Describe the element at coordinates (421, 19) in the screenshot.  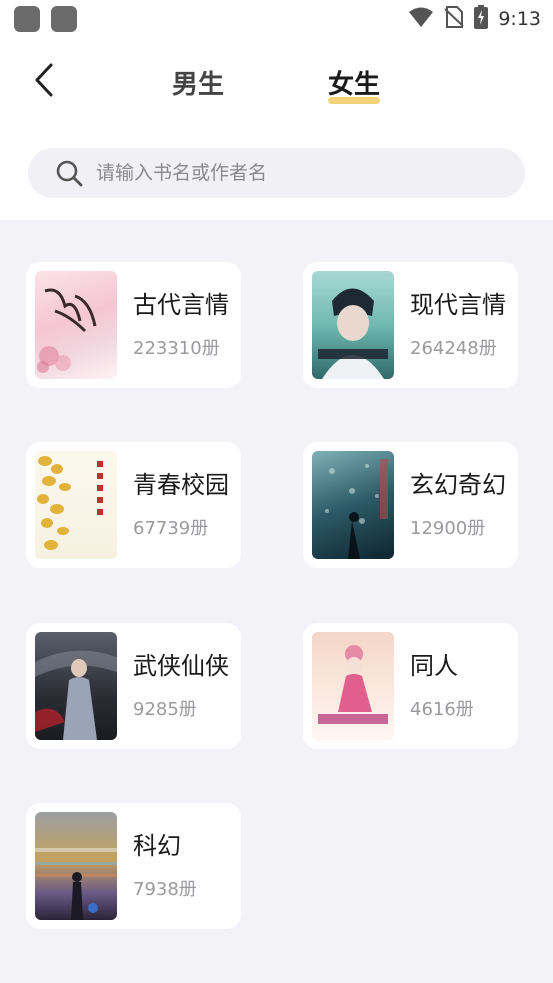
I see `wifi-icon` at that location.